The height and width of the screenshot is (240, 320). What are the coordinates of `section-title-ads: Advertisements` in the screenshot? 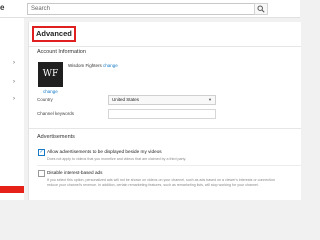 It's located at (56, 137).